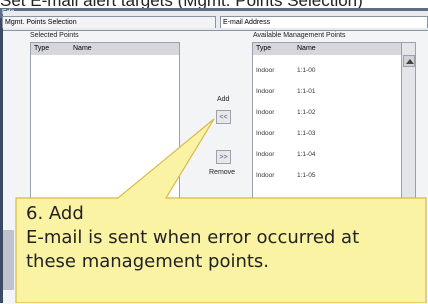 The width and height of the screenshot is (428, 304). I want to click on callout-line-1: E-mail is sent when error occurred at, so click(193, 237).